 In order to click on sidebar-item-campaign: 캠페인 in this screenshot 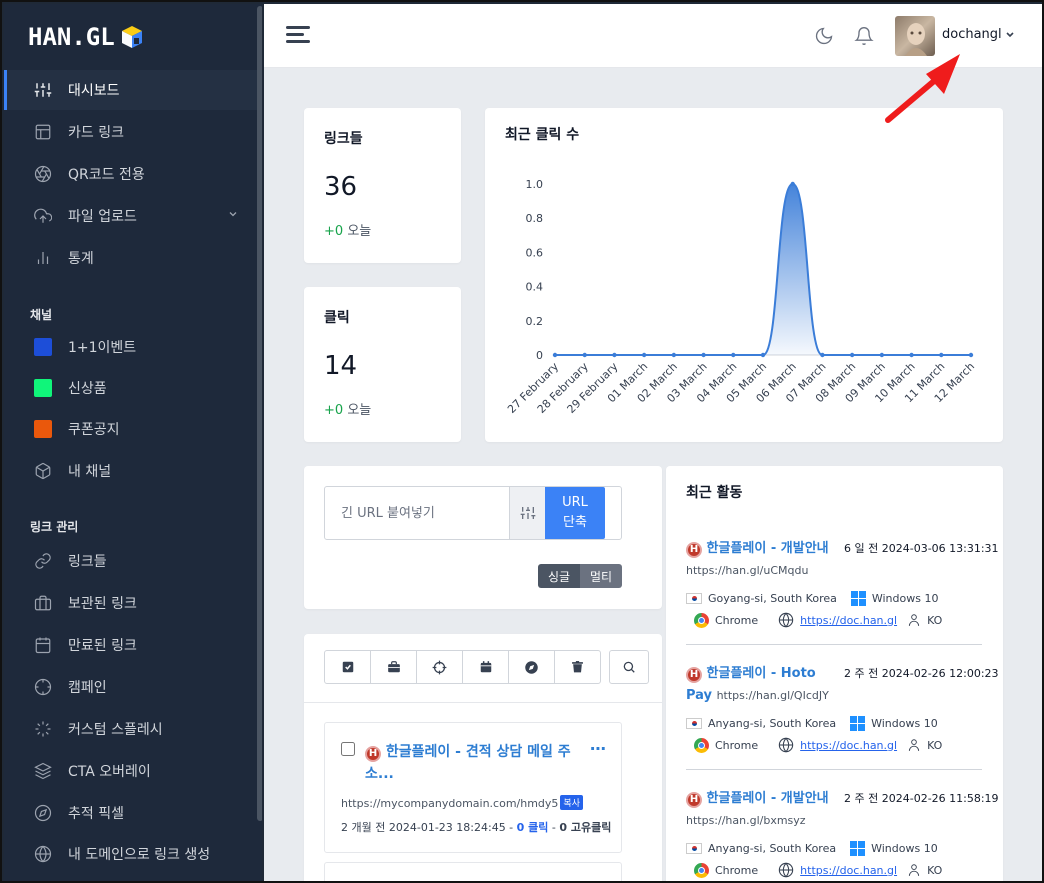, I will do `click(131, 687)`.